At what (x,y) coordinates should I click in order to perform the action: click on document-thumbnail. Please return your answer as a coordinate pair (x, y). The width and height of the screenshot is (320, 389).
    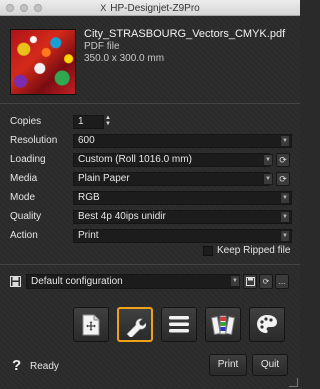
    Looking at the image, I should click on (43, 62).